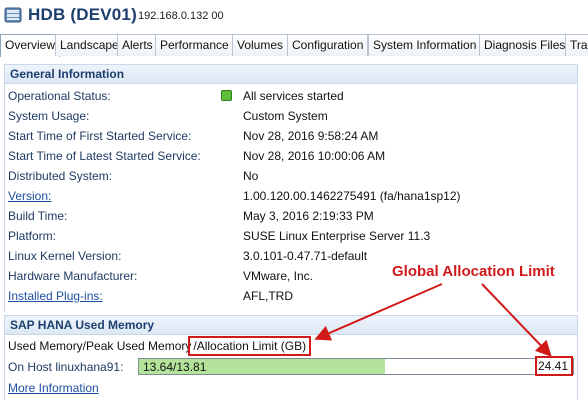 This screenshot has width=588, height=400. Describe the element at coordinates (352, 196) in the screenshot. I see `info-value: 1.00.120.00.1462275491 (fa/hana1sp12)` at that location.